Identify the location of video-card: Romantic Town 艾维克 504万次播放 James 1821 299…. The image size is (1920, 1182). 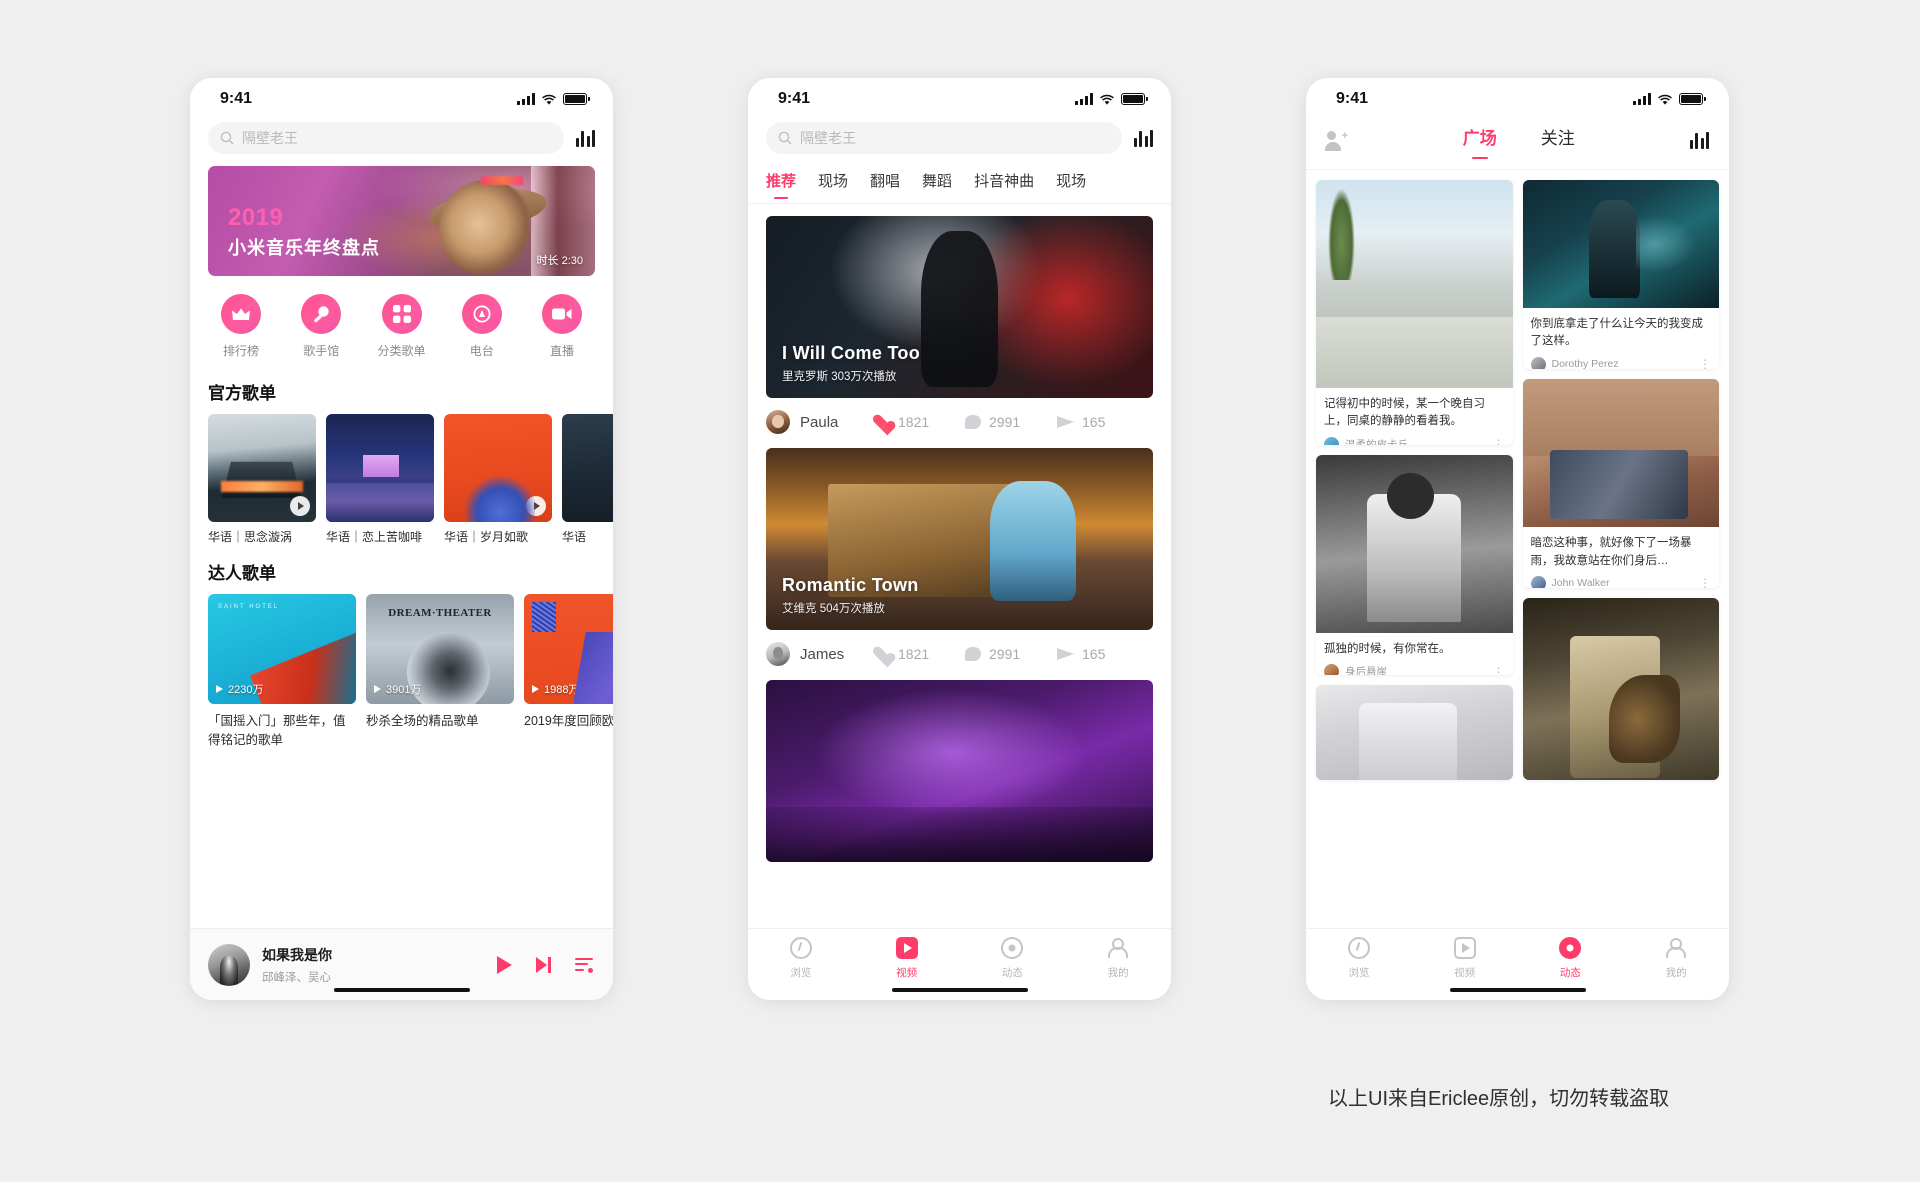
(959, 562).